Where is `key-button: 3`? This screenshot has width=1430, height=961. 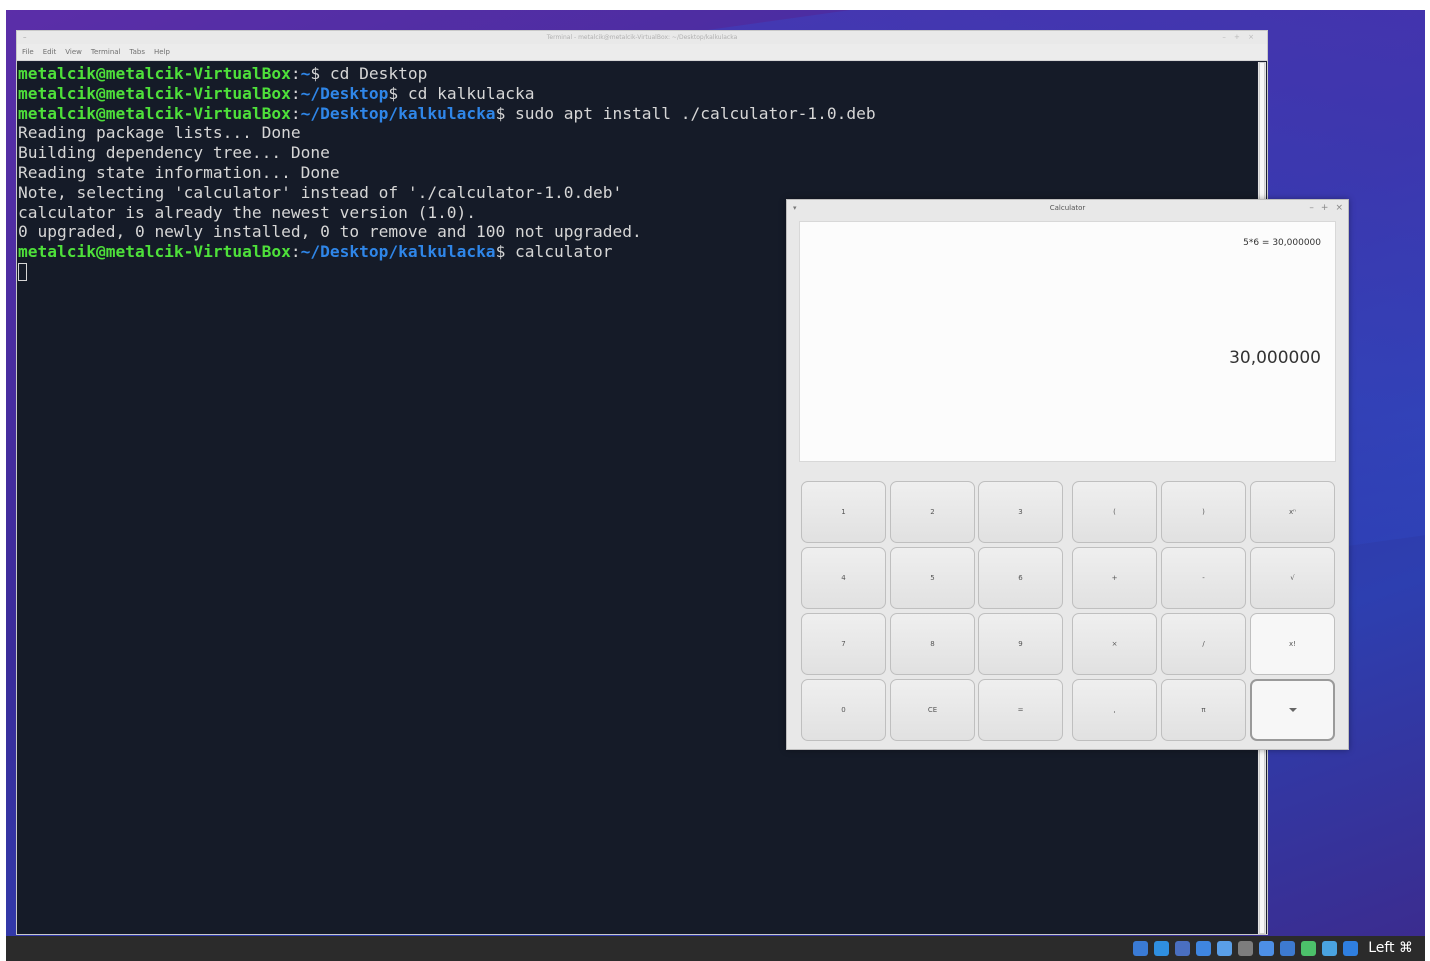 key-button: 3 is located at coordinates (1020, 512).